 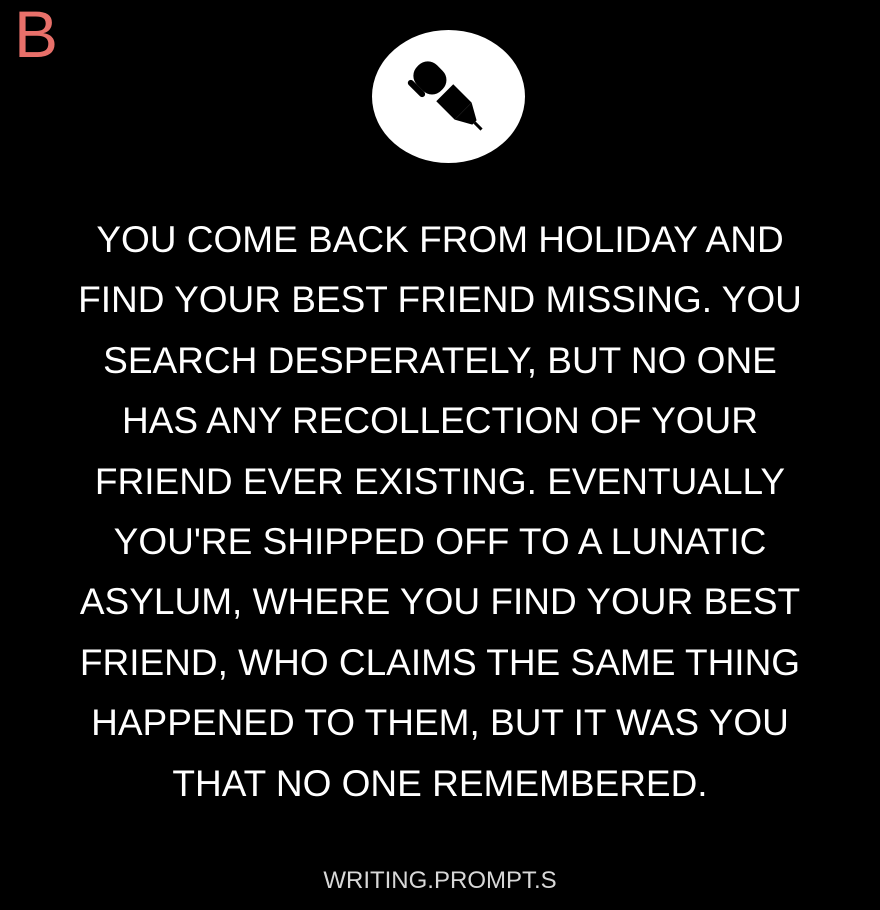 What do you see at coordinates (36, 35) in the screenshot?
I see `corner-letter: B` at bounding box center [36, 35].